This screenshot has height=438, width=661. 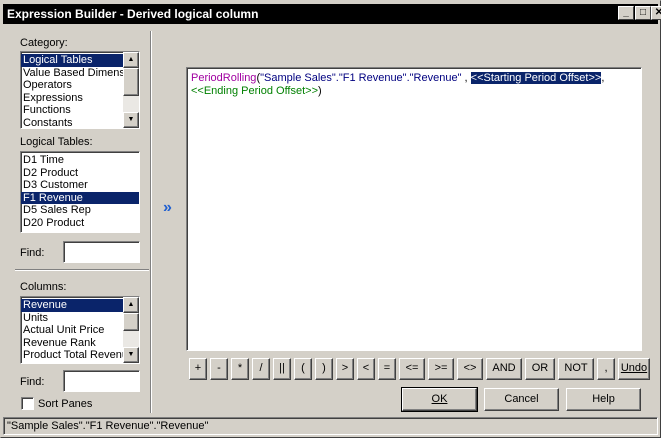 I want to click on logical-tables-find-input, so click(x=101, y=252).